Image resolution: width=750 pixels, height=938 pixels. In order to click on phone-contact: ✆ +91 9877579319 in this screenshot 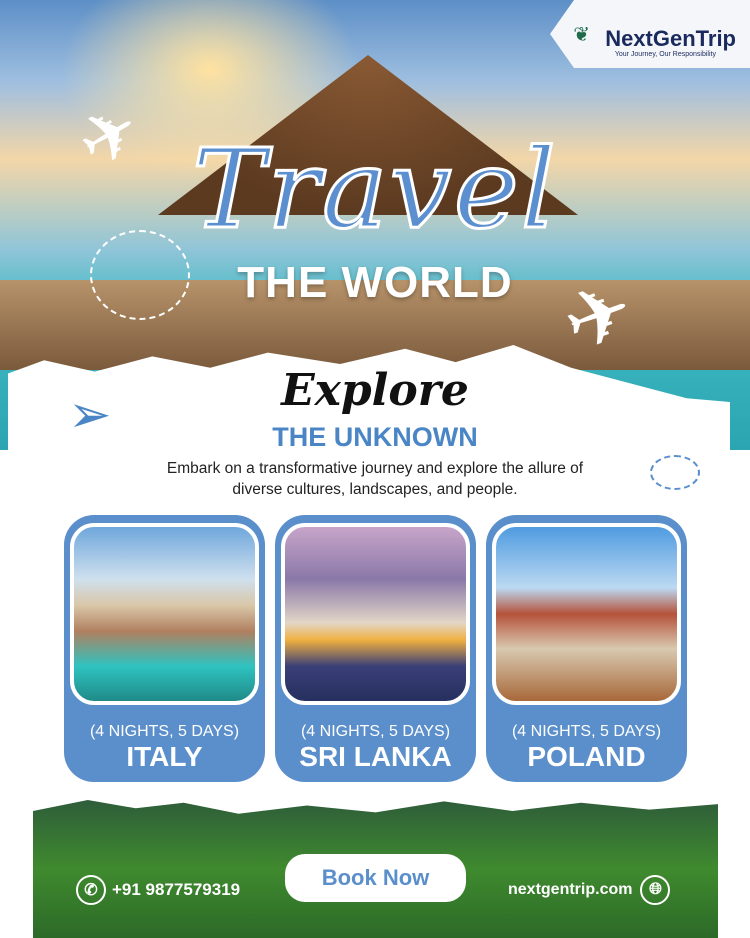, I will do `click(158, 890)`.